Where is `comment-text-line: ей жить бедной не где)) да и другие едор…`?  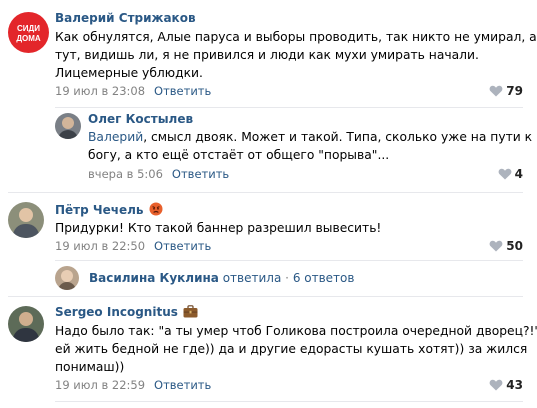
comment-text-line: ей жить бедной не где)) да и другие едор… is located at coordinates (291, 349).